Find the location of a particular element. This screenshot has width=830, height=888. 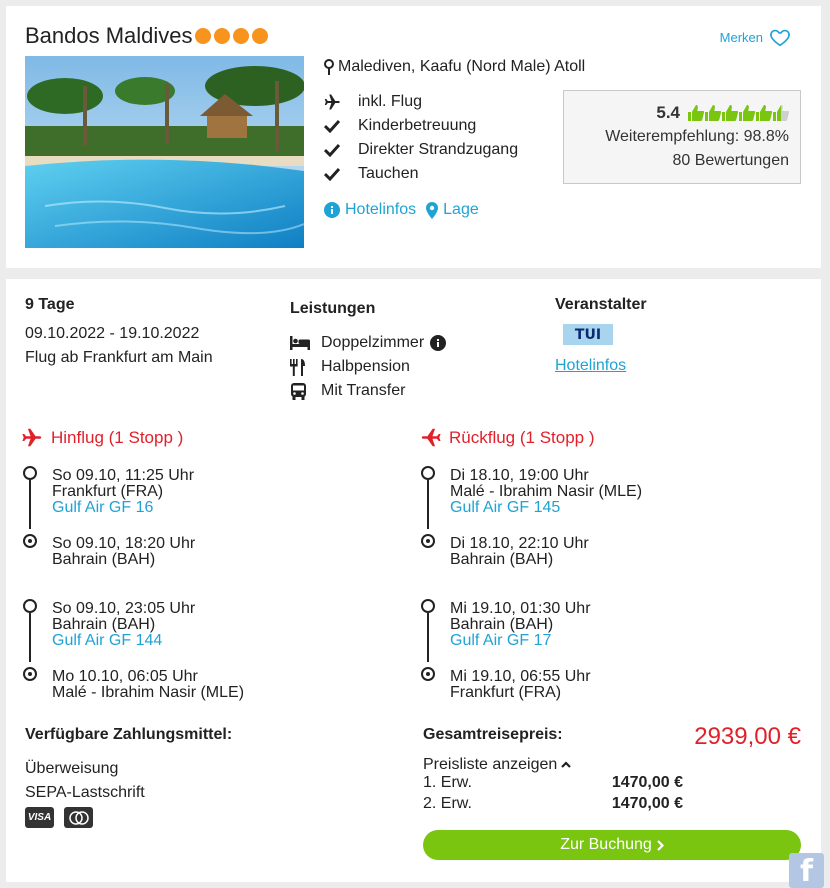

service-item: Halbpension is located at coordinates (368, 367).